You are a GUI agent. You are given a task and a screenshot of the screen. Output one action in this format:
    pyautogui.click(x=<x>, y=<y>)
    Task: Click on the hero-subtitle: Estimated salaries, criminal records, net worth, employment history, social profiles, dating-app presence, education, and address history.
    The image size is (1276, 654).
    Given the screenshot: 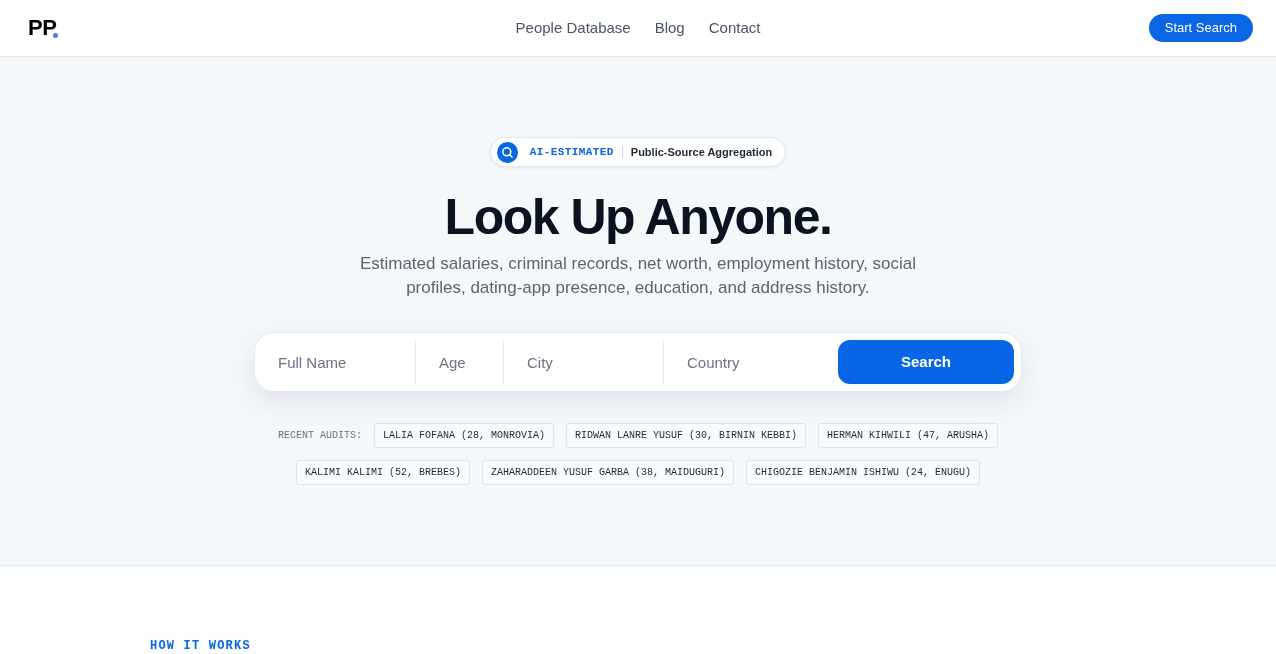 What is the action you would take?
    pyautogui.click(x=638, y=276)
    